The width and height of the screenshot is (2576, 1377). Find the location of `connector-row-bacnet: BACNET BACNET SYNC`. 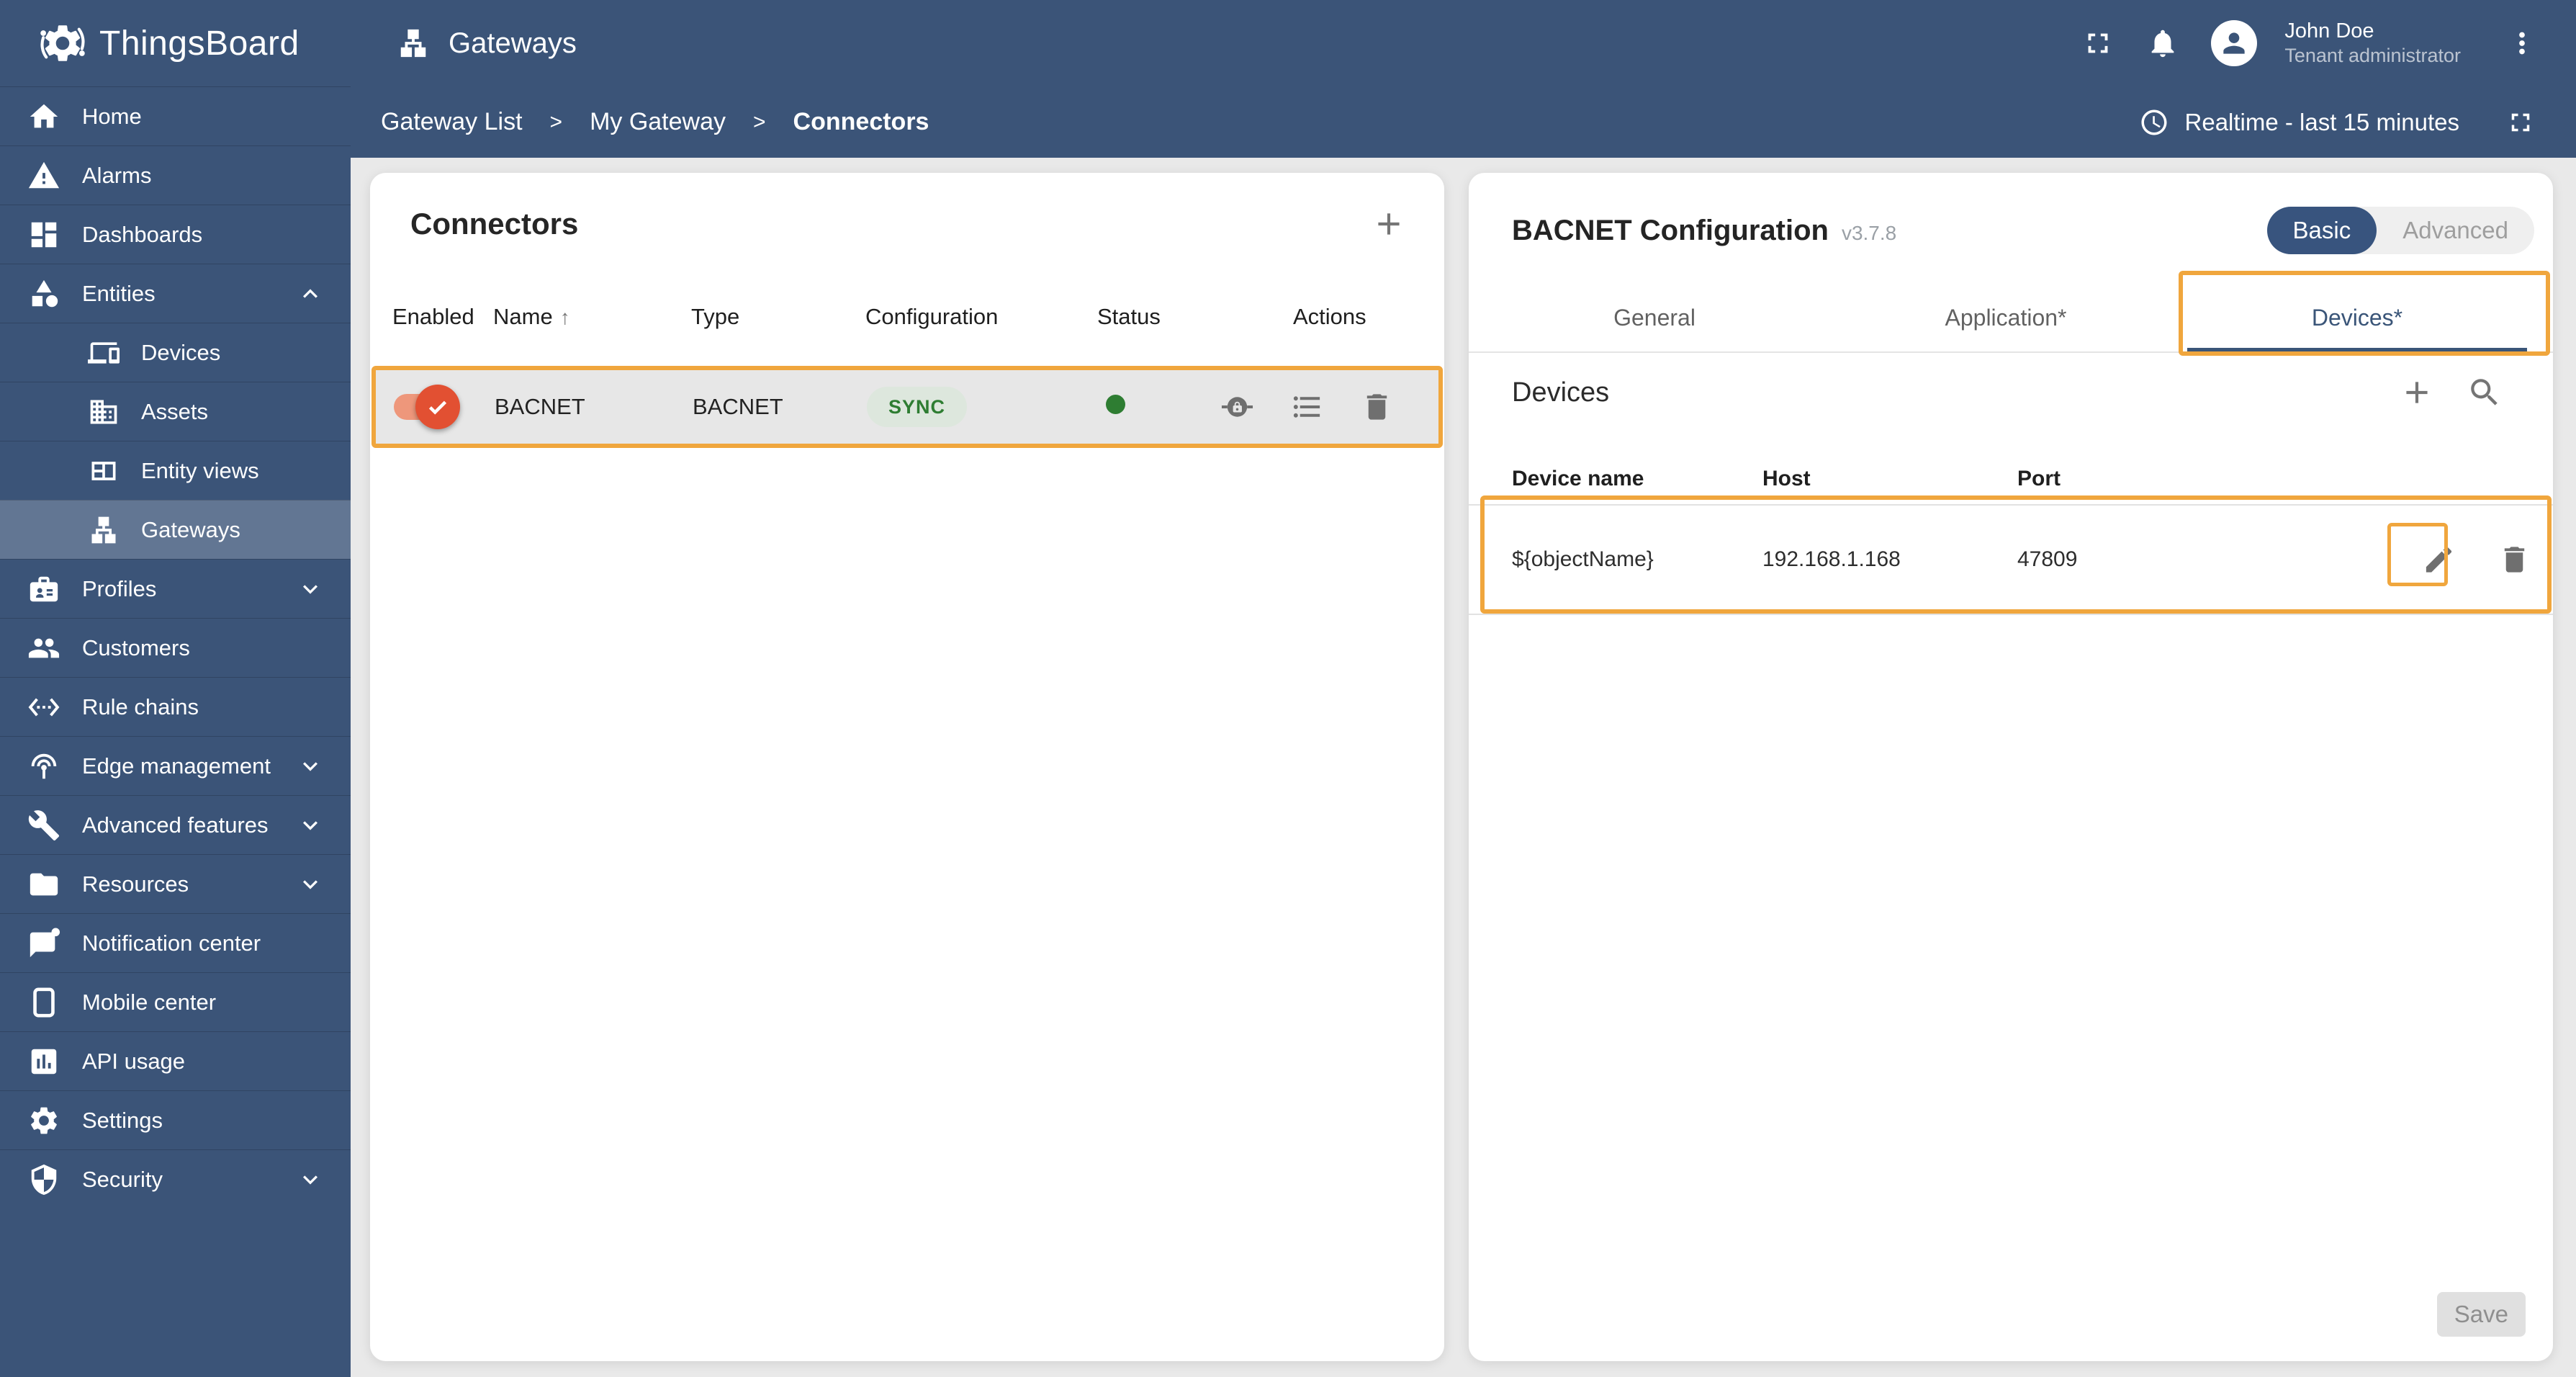

connector-row-bacnet: BACNET BACNET SYNC is located at coordinates (907, 407).